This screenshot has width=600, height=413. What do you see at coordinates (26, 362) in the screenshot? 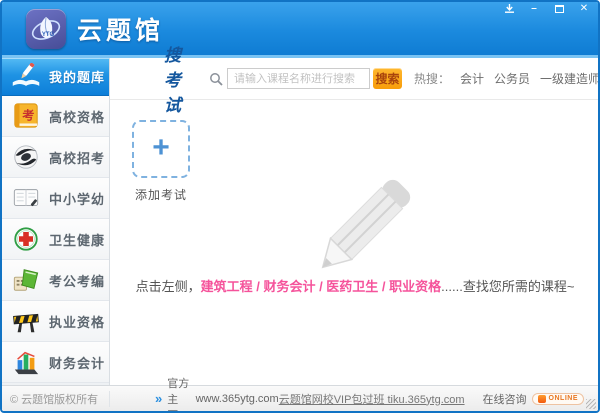
I see `bar-chart-icon` at bounding box center [26, 362].